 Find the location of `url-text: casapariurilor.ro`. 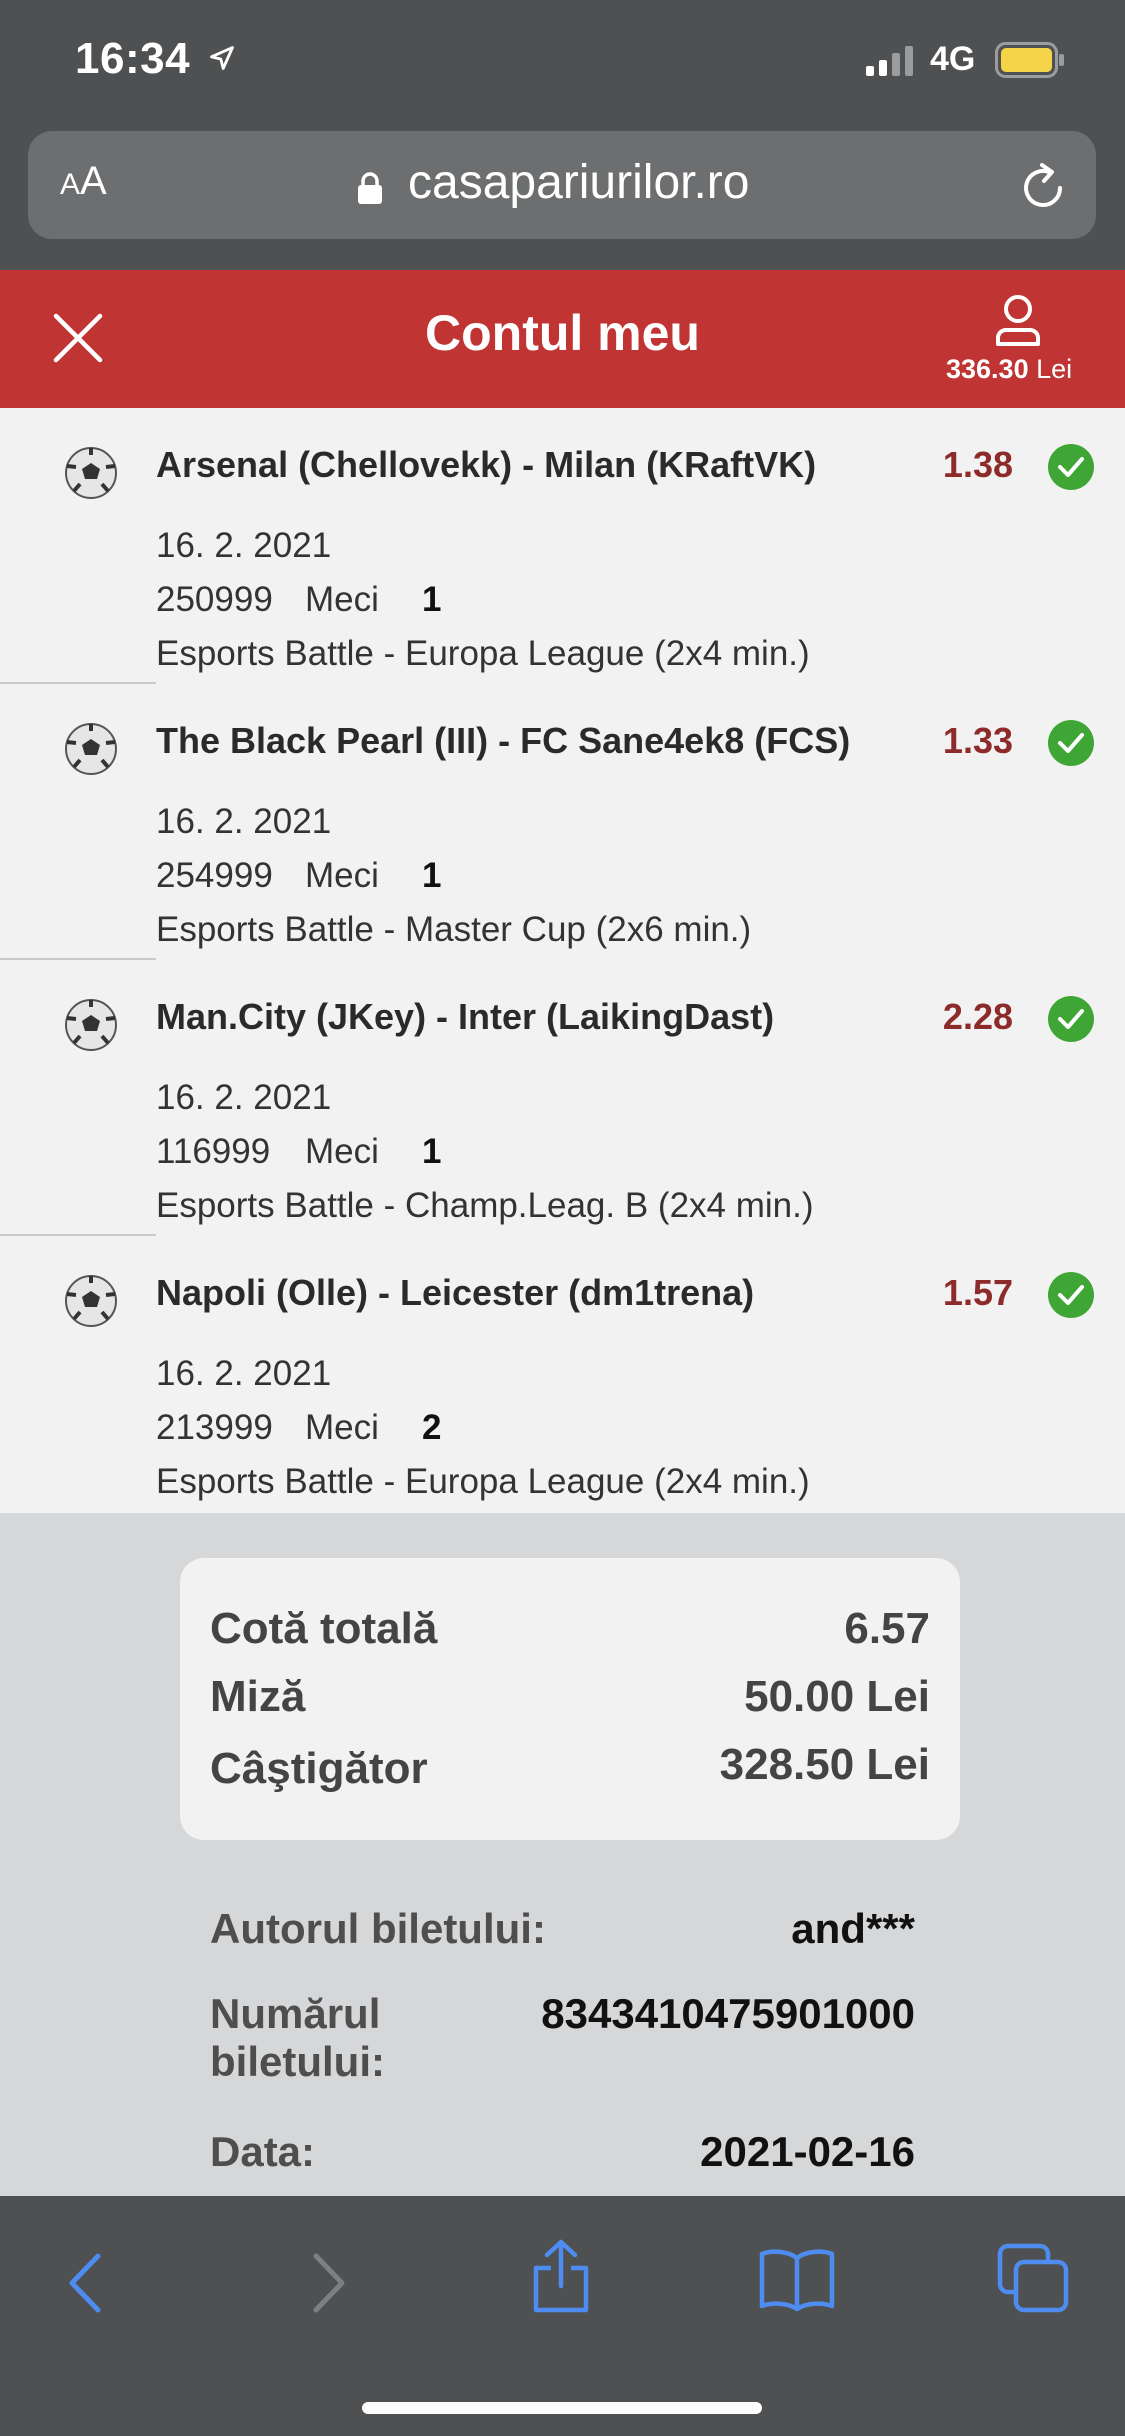

url-text: casapariurilor.ro is located at coordinates (578, 182).